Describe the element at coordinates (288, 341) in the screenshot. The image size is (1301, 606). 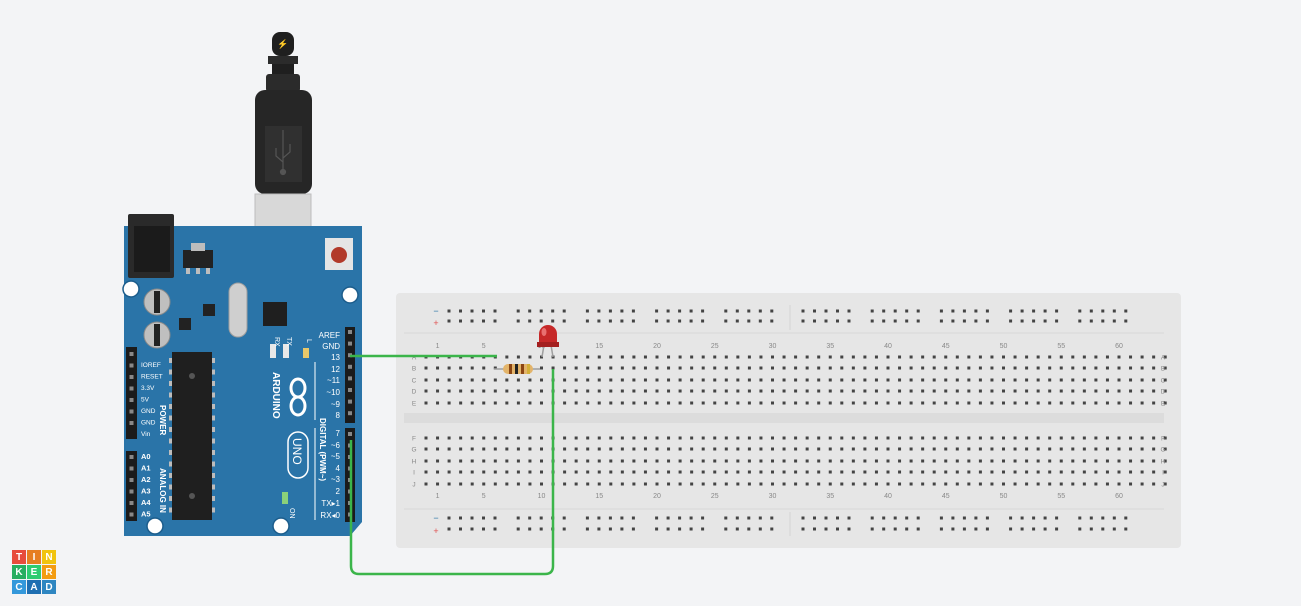
I see `tx-led-label: TX` at that location.